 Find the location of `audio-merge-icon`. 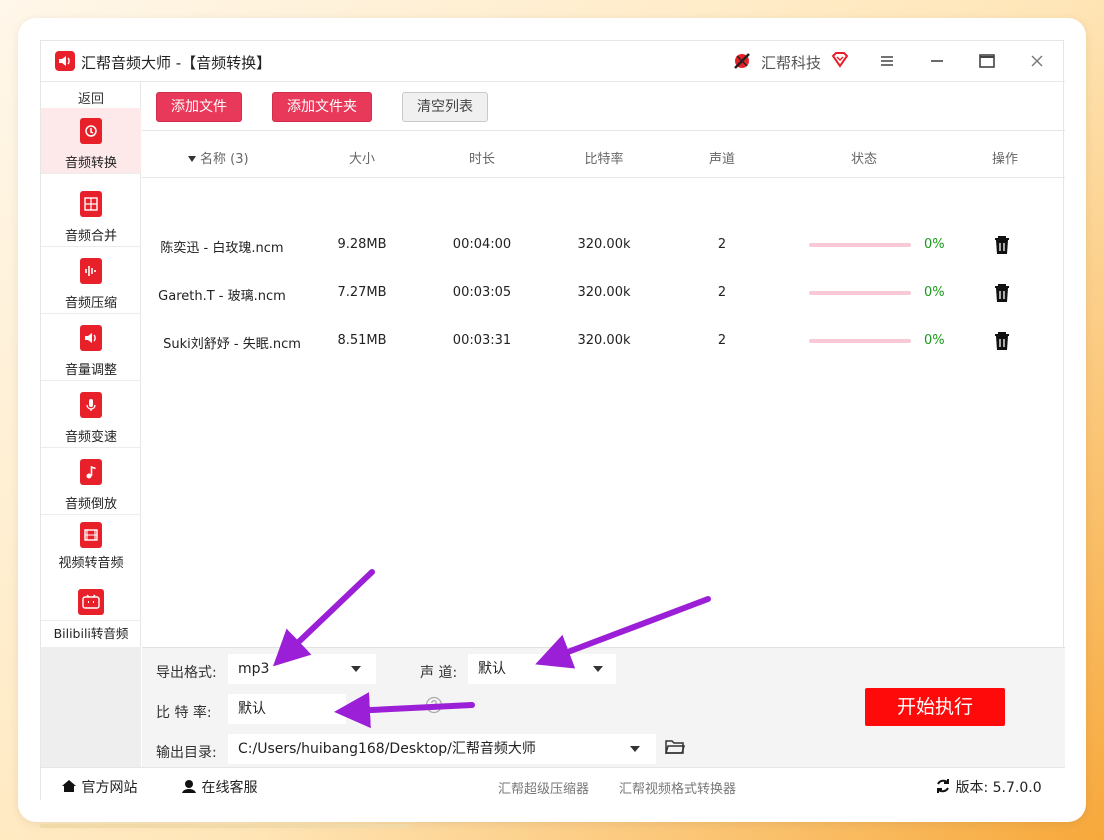

audio-merge-icon is located at coordinates (91, 204).